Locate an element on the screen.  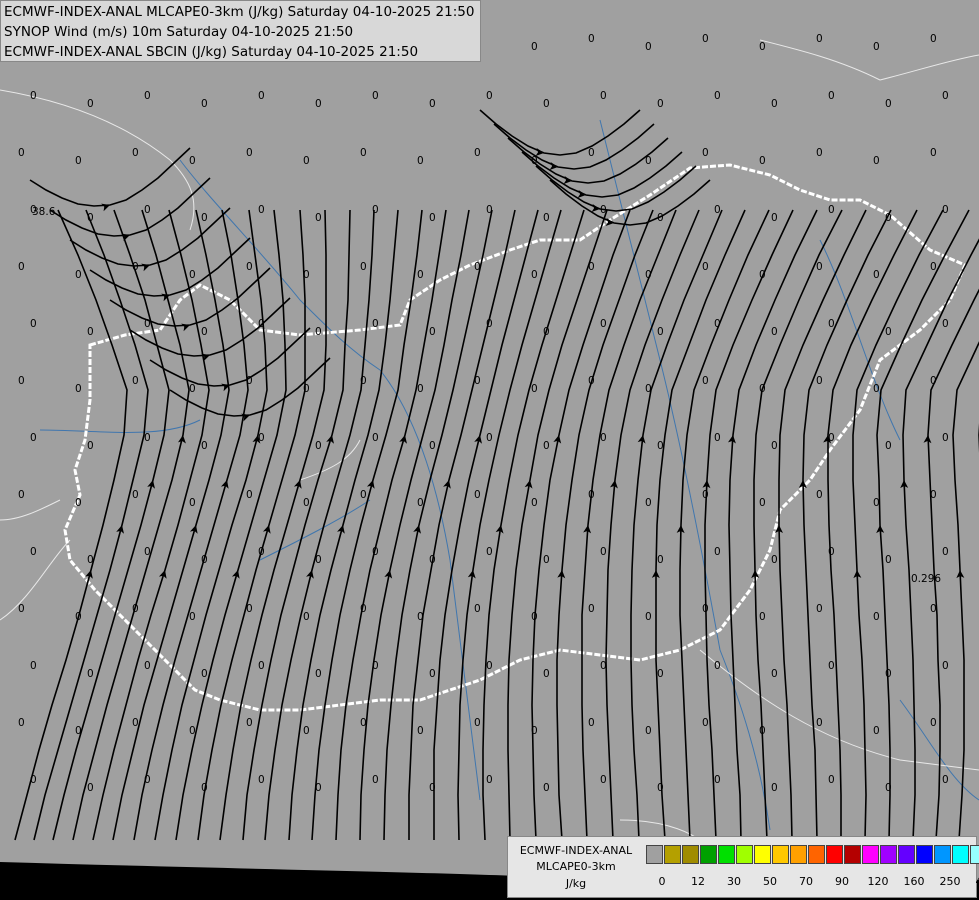
legend-tick: 120 is located at coordinates (878, 881).